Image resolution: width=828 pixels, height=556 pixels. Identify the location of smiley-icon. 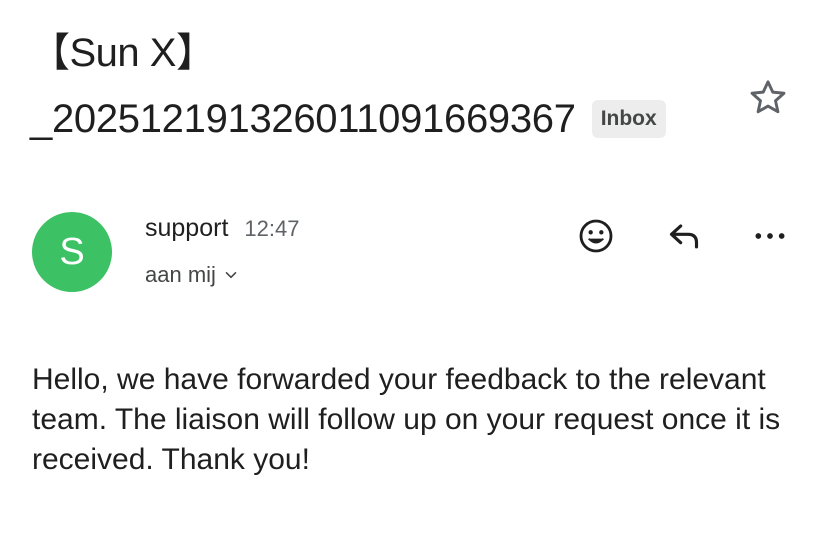
(596, 236).